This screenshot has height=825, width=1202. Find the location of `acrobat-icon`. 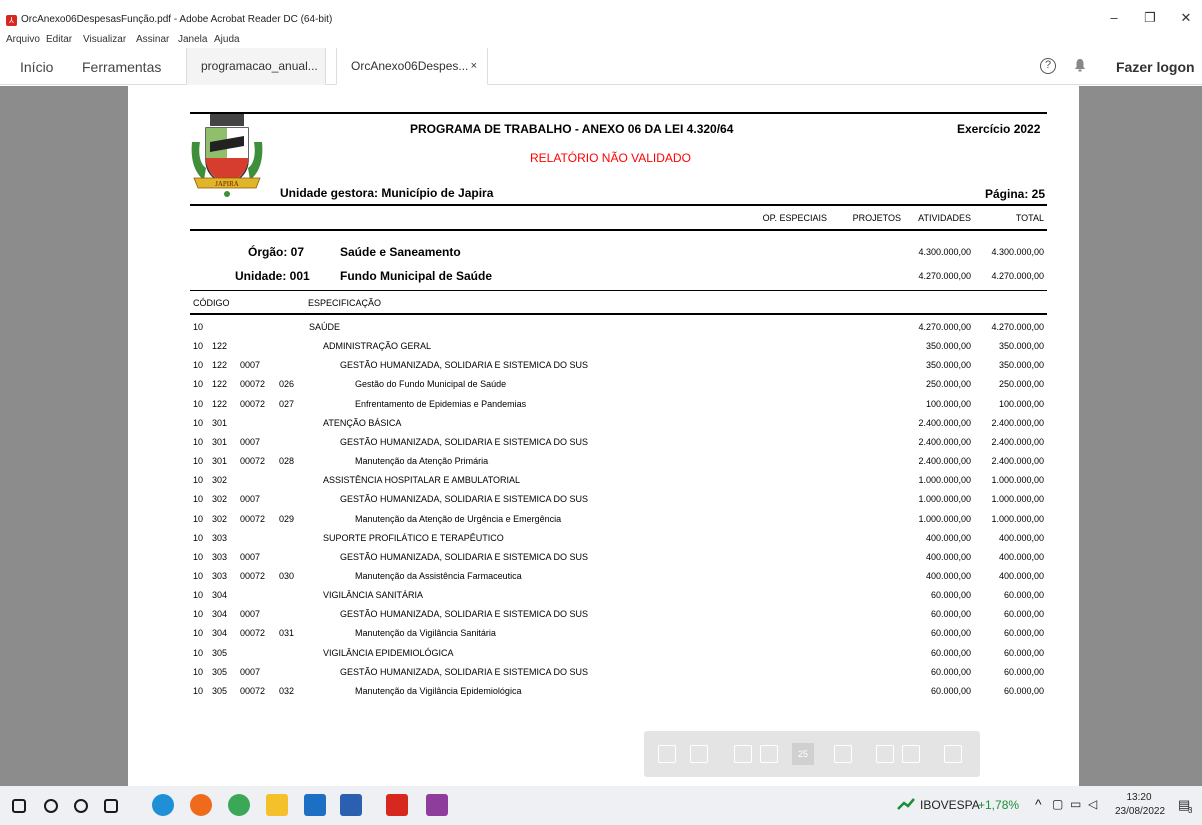

acrobat-icon is located at coordinates (397, 805).